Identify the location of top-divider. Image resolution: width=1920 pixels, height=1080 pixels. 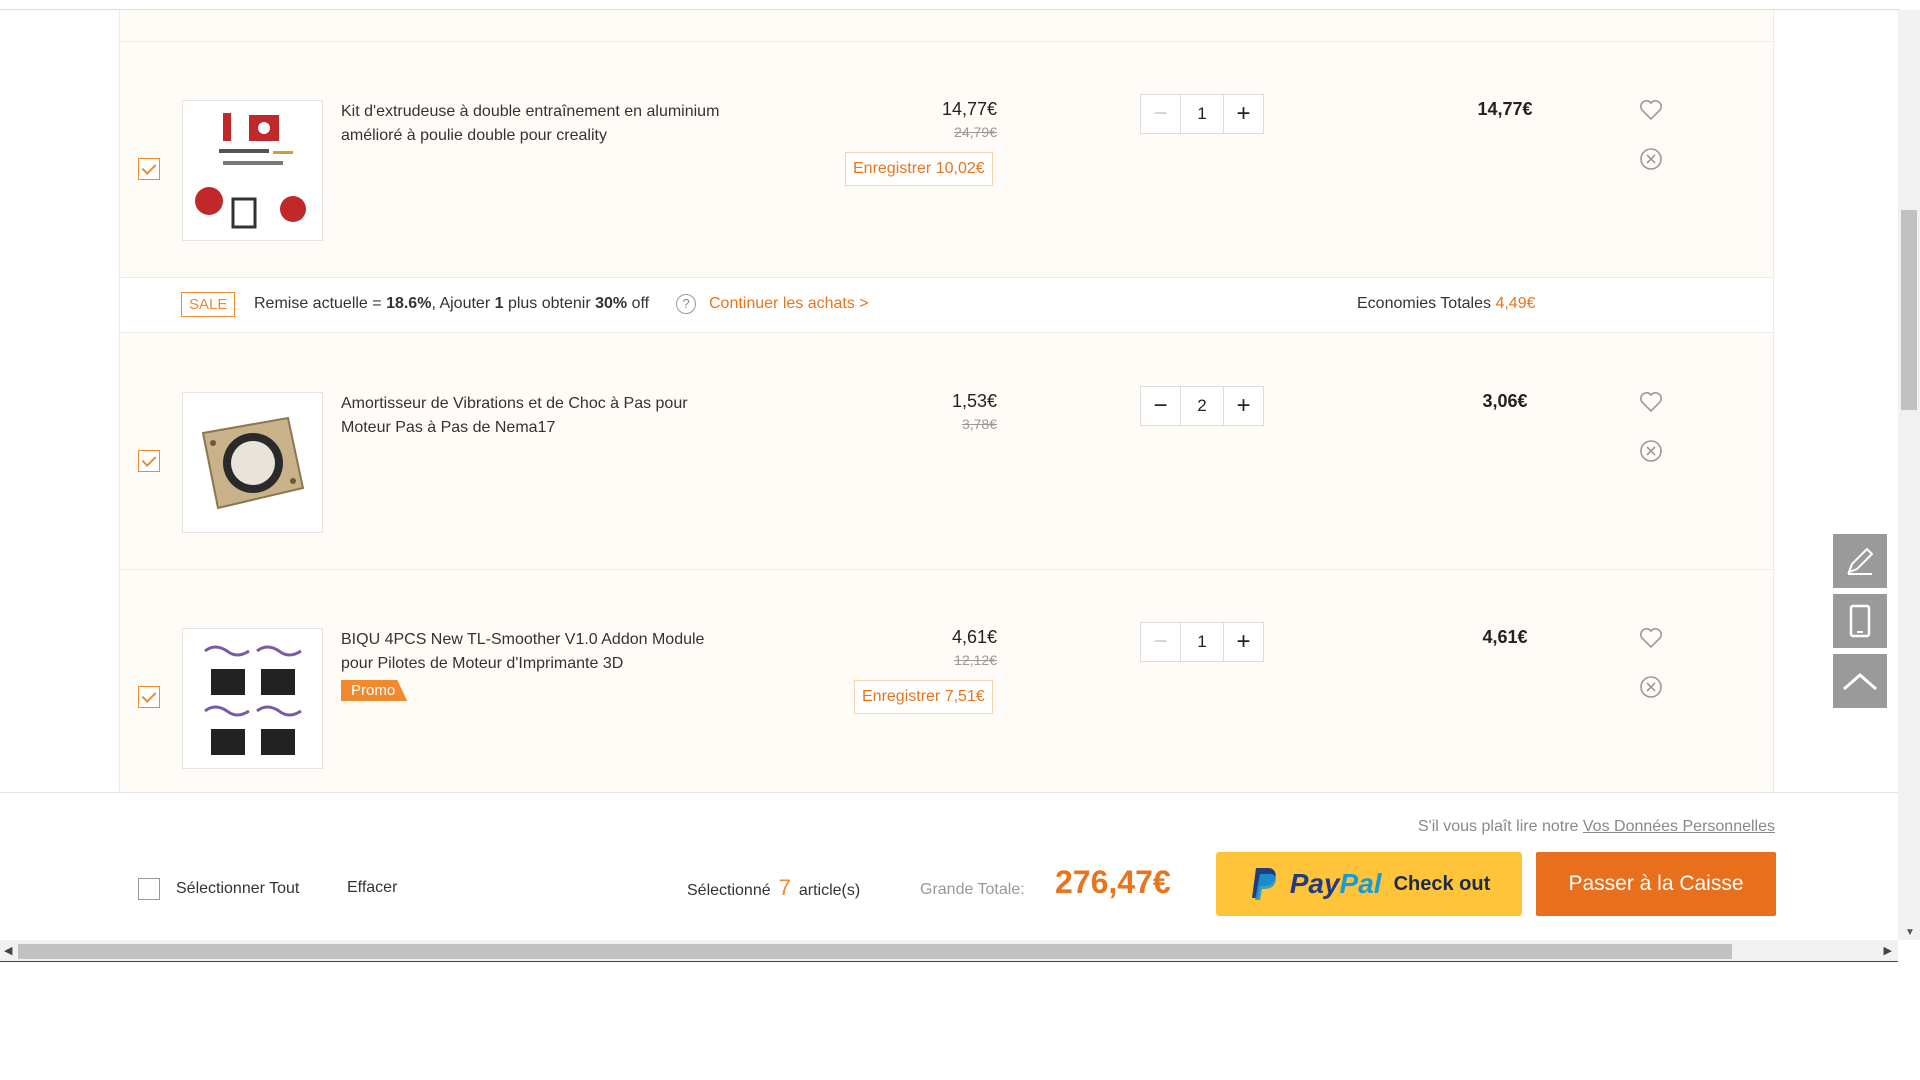
(950, 5).